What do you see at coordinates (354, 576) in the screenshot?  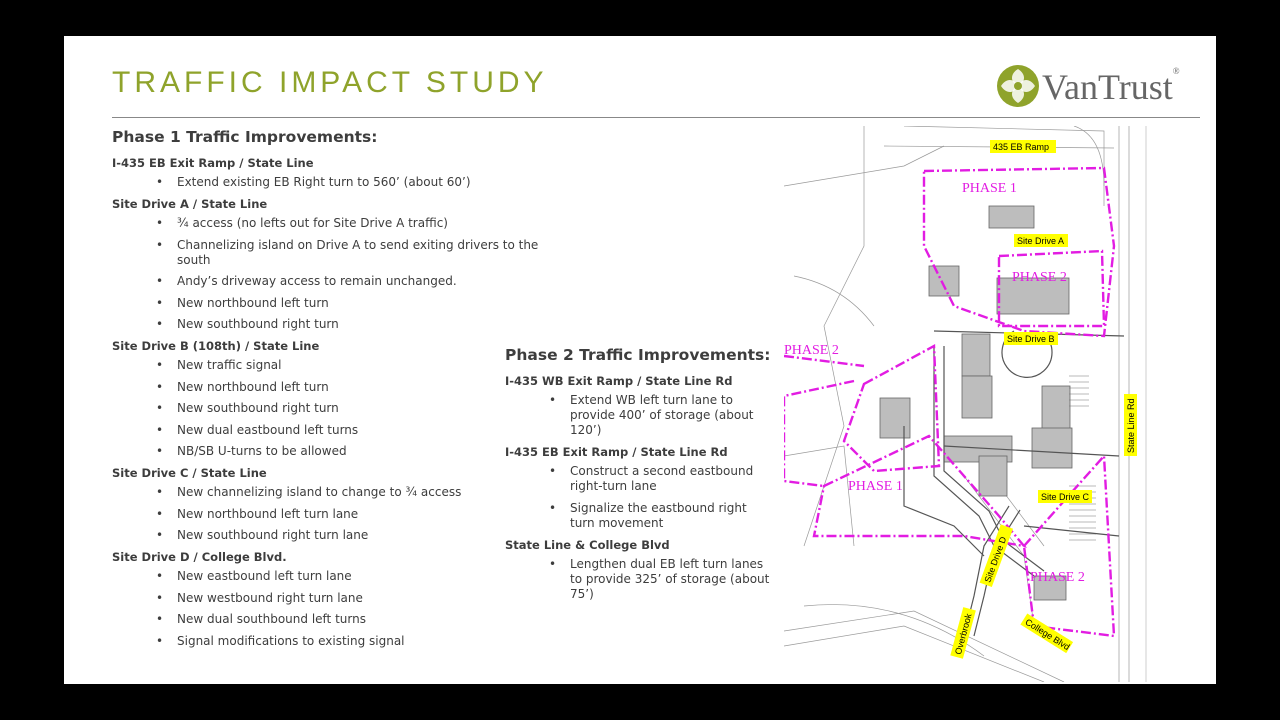 I see `improvement-item: New eastbound left turn lane` at bounding box center [354, 576].